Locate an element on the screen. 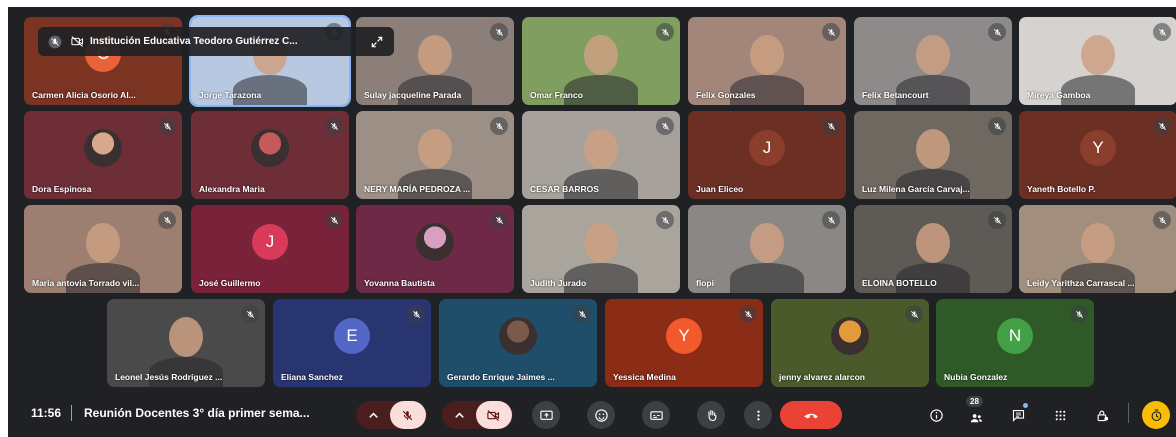  activities-icon is located at coordinates (1060, 415).